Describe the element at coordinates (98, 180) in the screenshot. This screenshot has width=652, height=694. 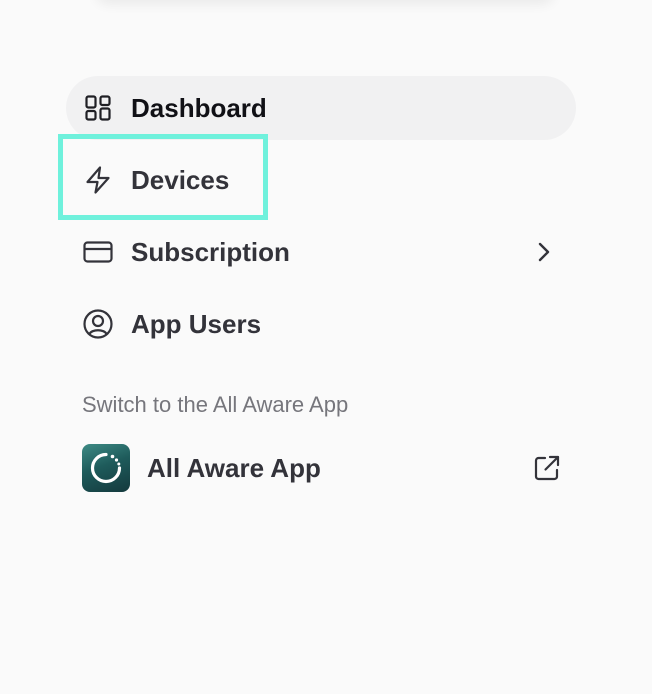
I see `lightning-bolt-icon` at that location.